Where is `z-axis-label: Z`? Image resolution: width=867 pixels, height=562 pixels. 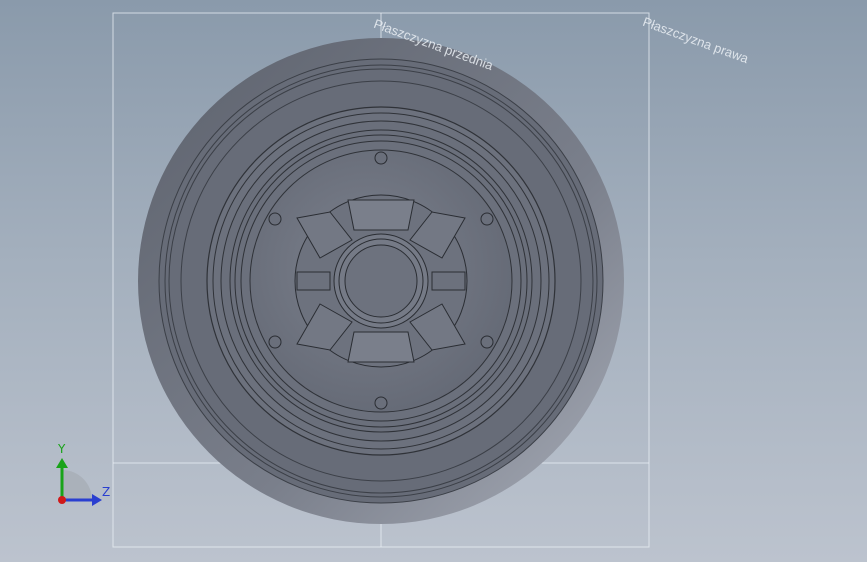 z-axis-label: Z is located at coordinates (106, 492).